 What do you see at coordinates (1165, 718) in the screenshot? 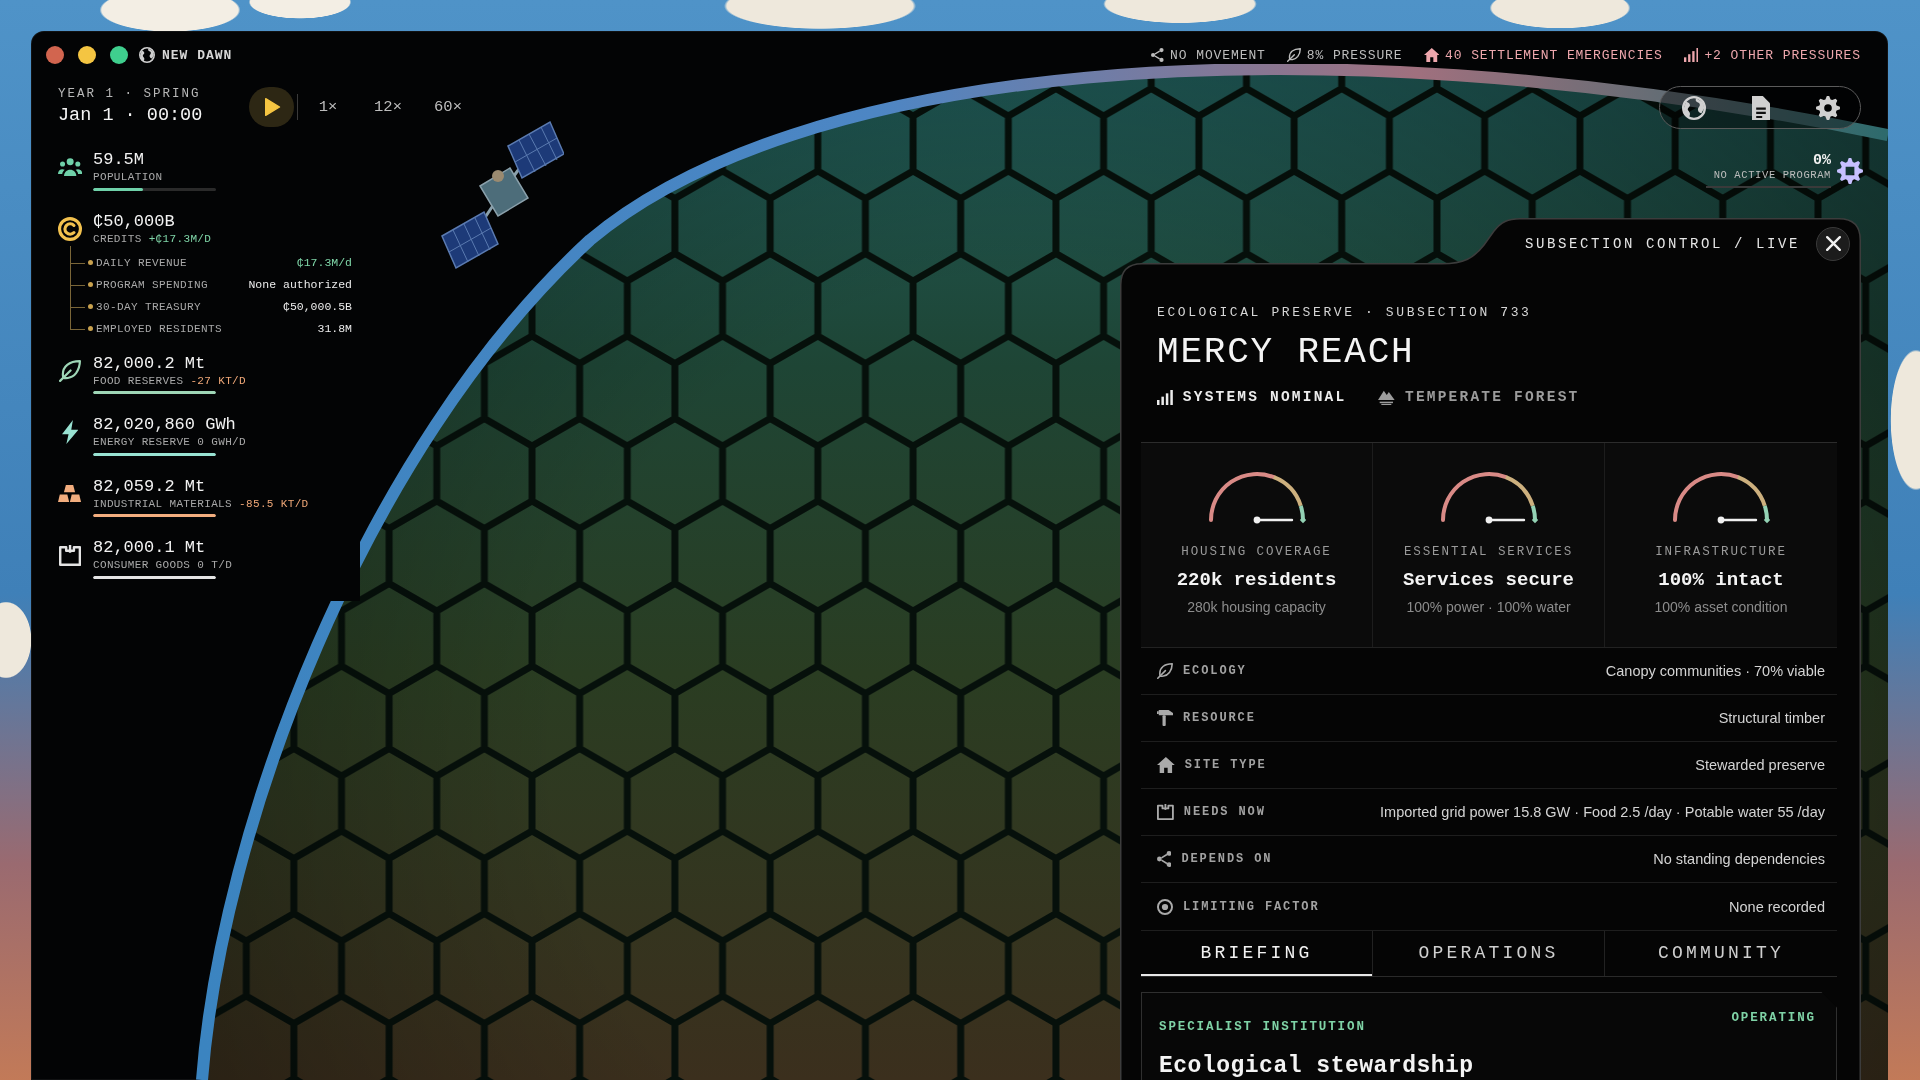
I see `hammer-icon` at bounding box center [1165, 718].